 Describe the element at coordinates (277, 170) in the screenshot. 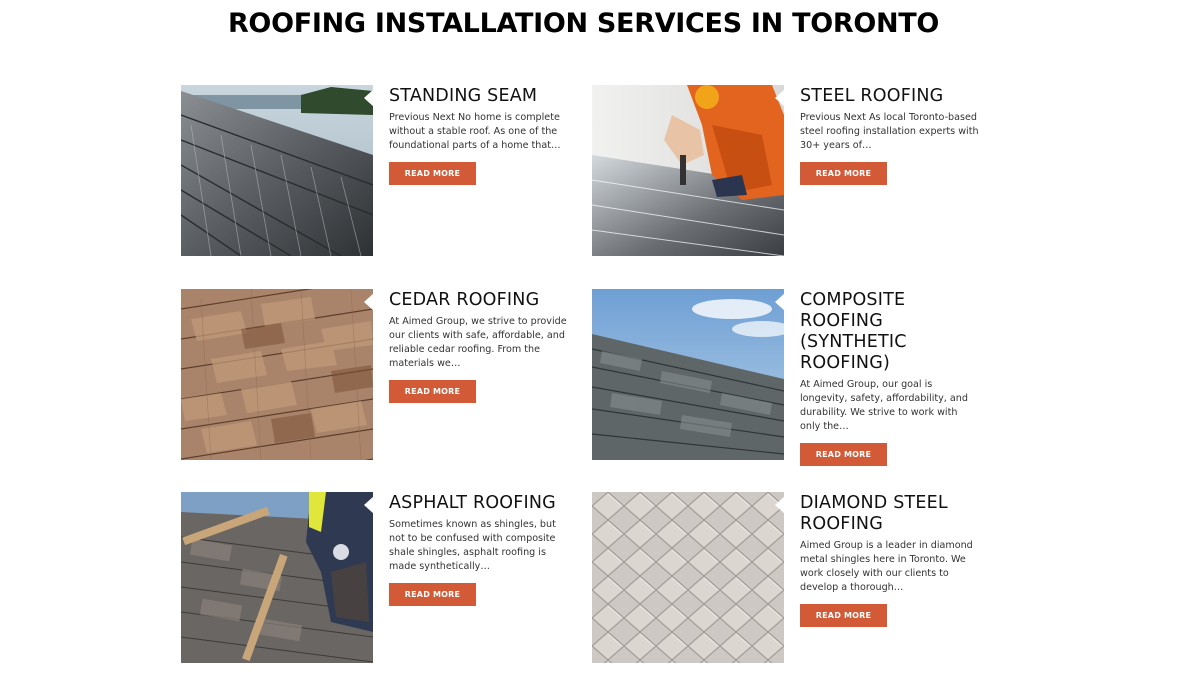

I see `standing-seam-image` at that location.